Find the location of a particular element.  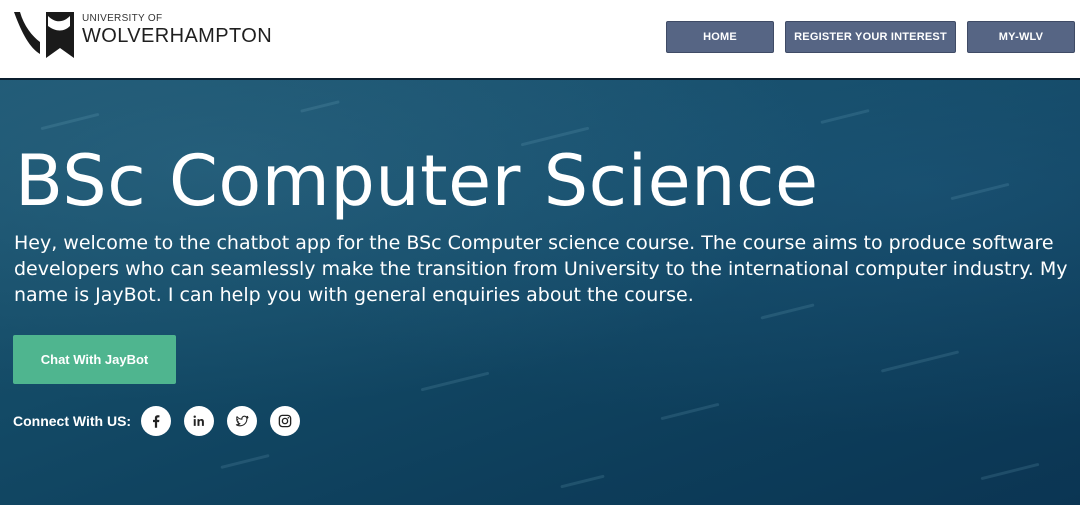

logo-line-2: WOLVERHAMPTON is located at coordinates (177, 36).